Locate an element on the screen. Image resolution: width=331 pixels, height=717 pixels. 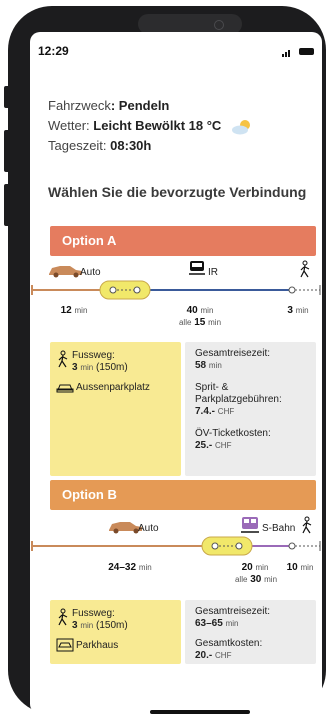
option-a-header: Option A is located at coordinates (183, 241).